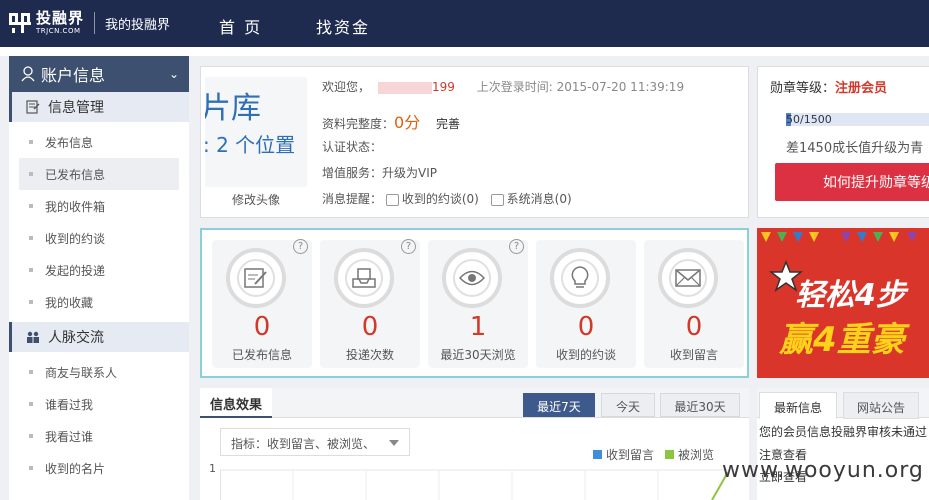 This screenshot has height=500, width=929. Describe the element at coordinates (138, 25) in the screenshot. I see `logo-subtitle: 我的投融界` at that location.